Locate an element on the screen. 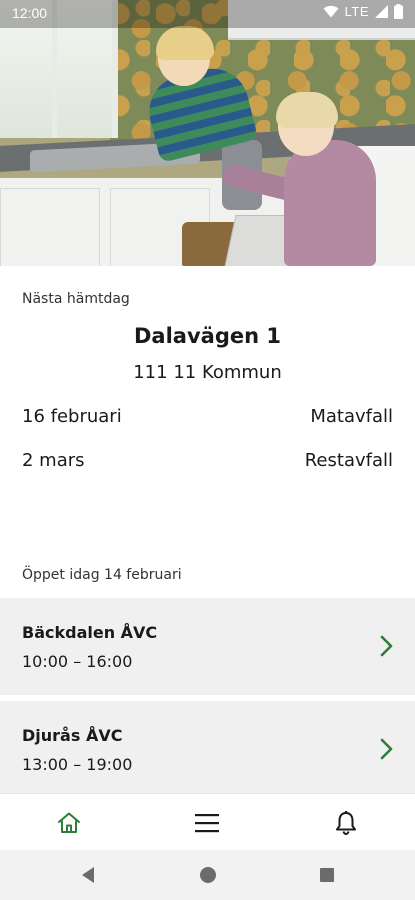  next-pickup-label: Nästa hämtdag is located at coordinates (76, 299).